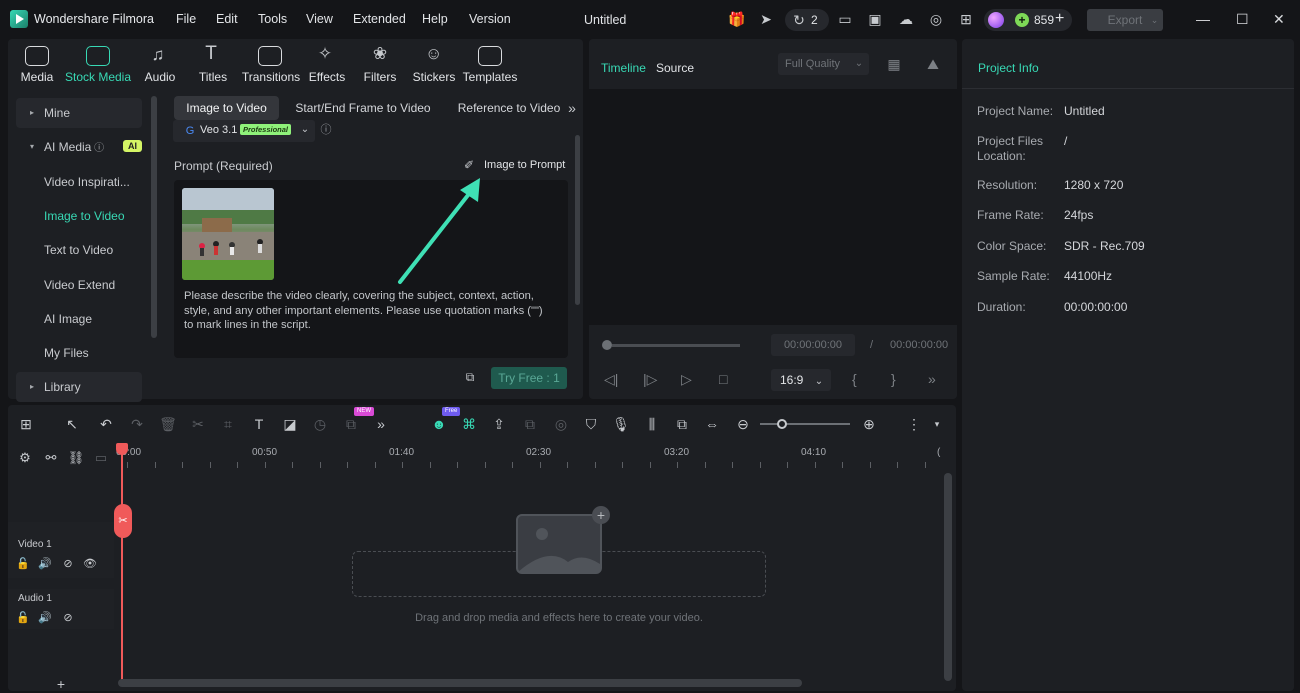  What do you see at coordinates (996, 20) in the screenshot?
I see `avatar-orb-icon` at bounding box center [996, 20].